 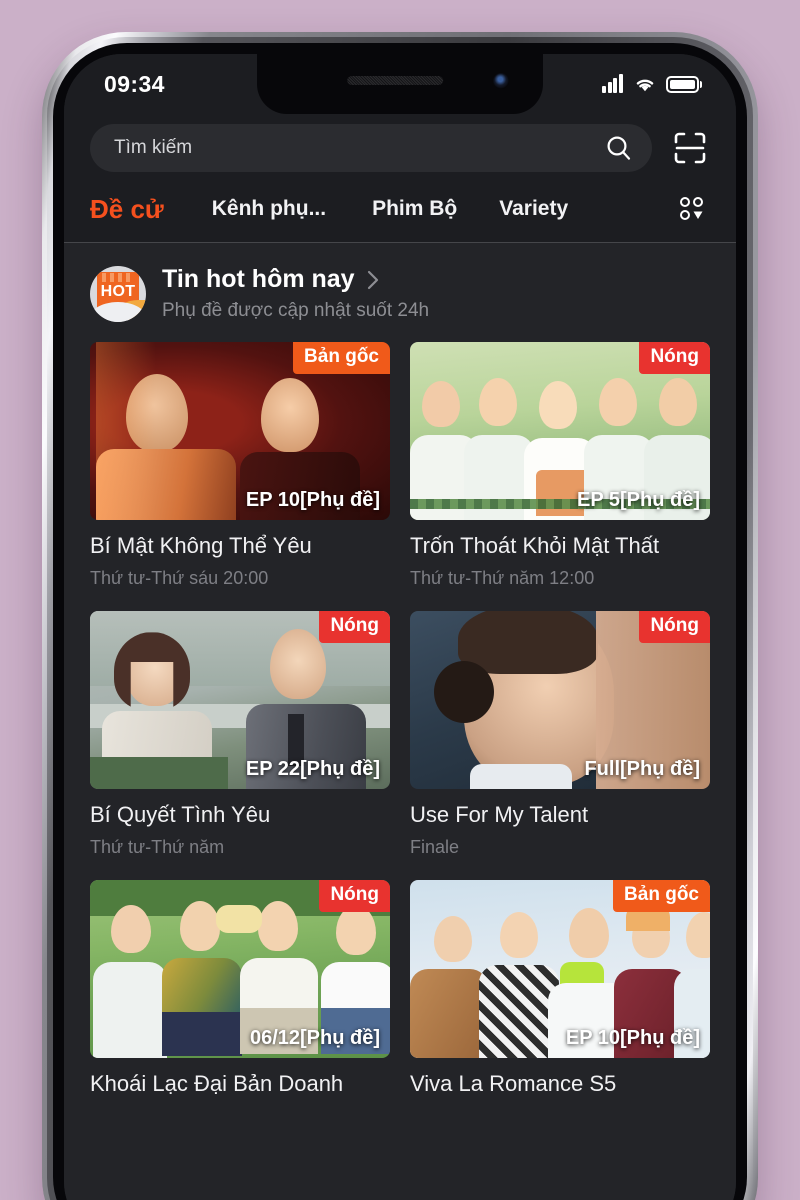 I want to click on chevron-right-icon, so click(x=373, y=280).